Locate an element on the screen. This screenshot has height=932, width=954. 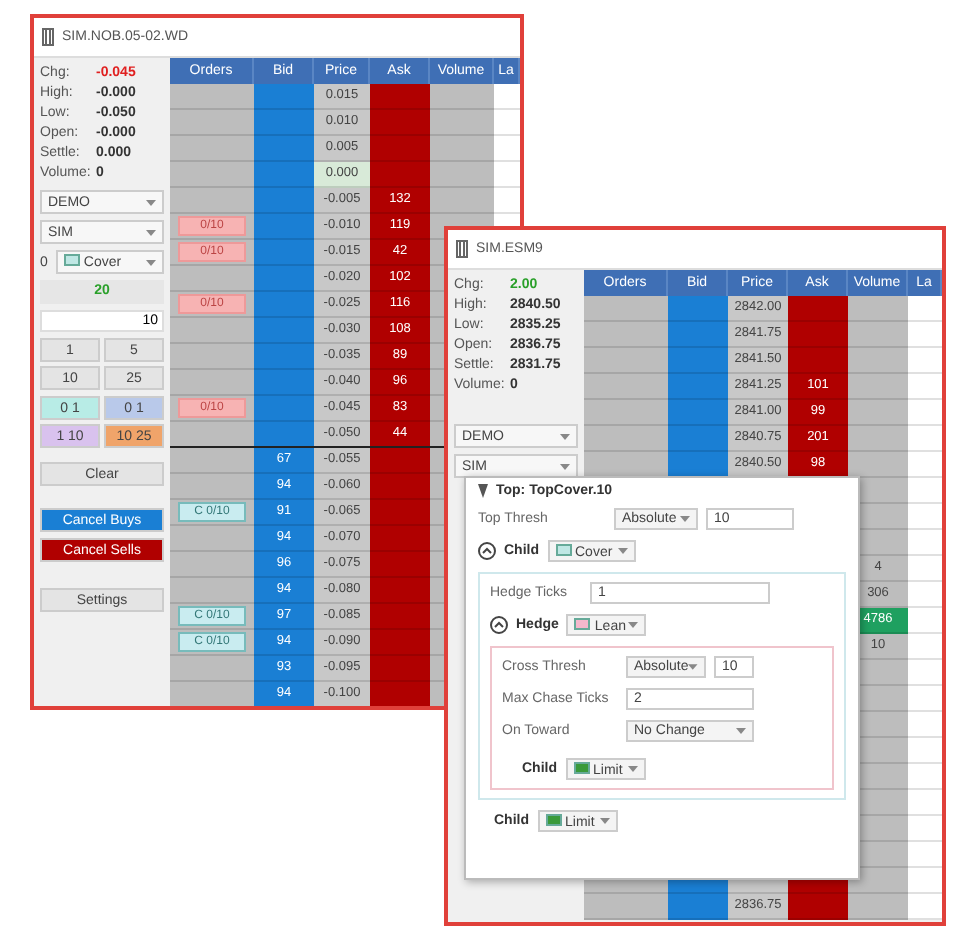
bid-cell is located at coordinates (284, 435).